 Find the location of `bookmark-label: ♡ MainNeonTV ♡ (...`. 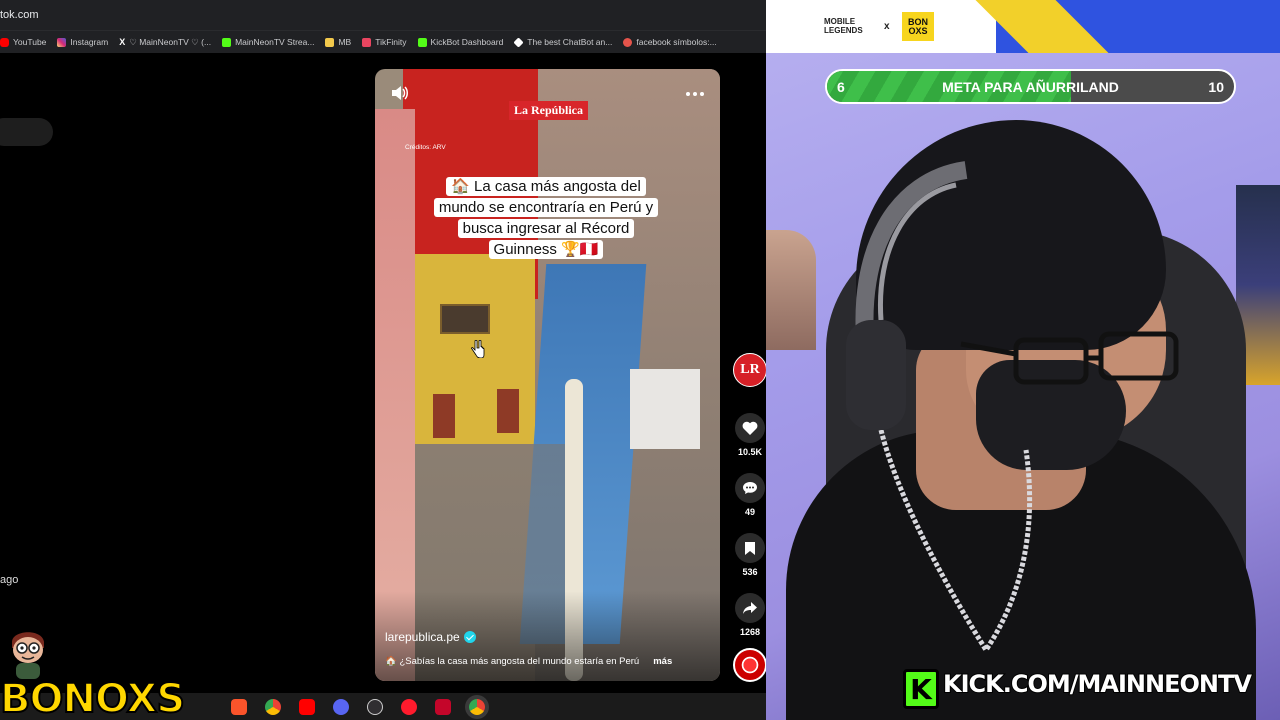

bookmark-label: ♡ MainNeonTV ♡ (... is located at coordinates (170, 41).